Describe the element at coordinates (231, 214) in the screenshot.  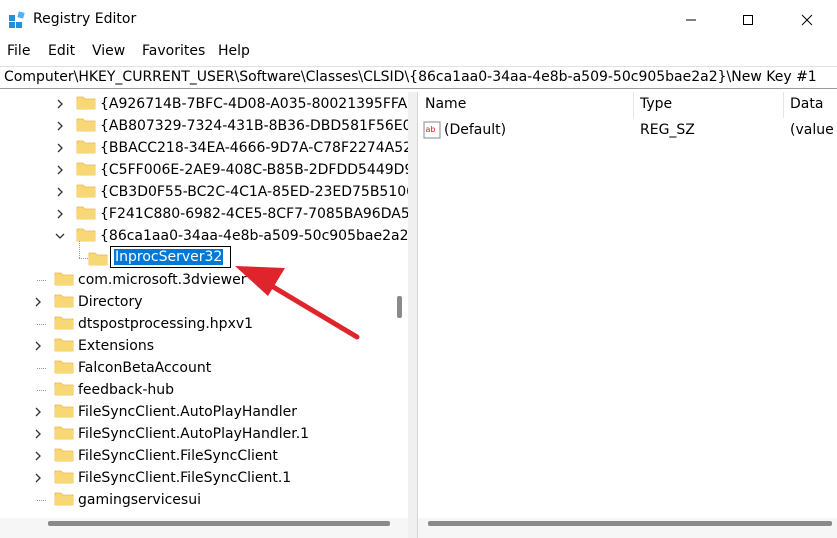
I see `tree-item: {F241C880-6982-4CE5-8CF7-7085BA96DA5A` at that location.